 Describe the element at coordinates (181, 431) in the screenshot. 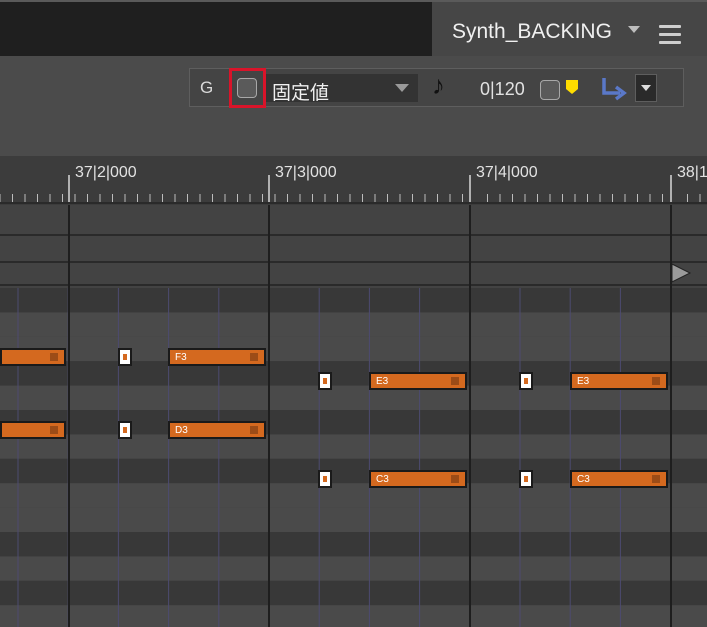

I see `note-label: D3` at that location.